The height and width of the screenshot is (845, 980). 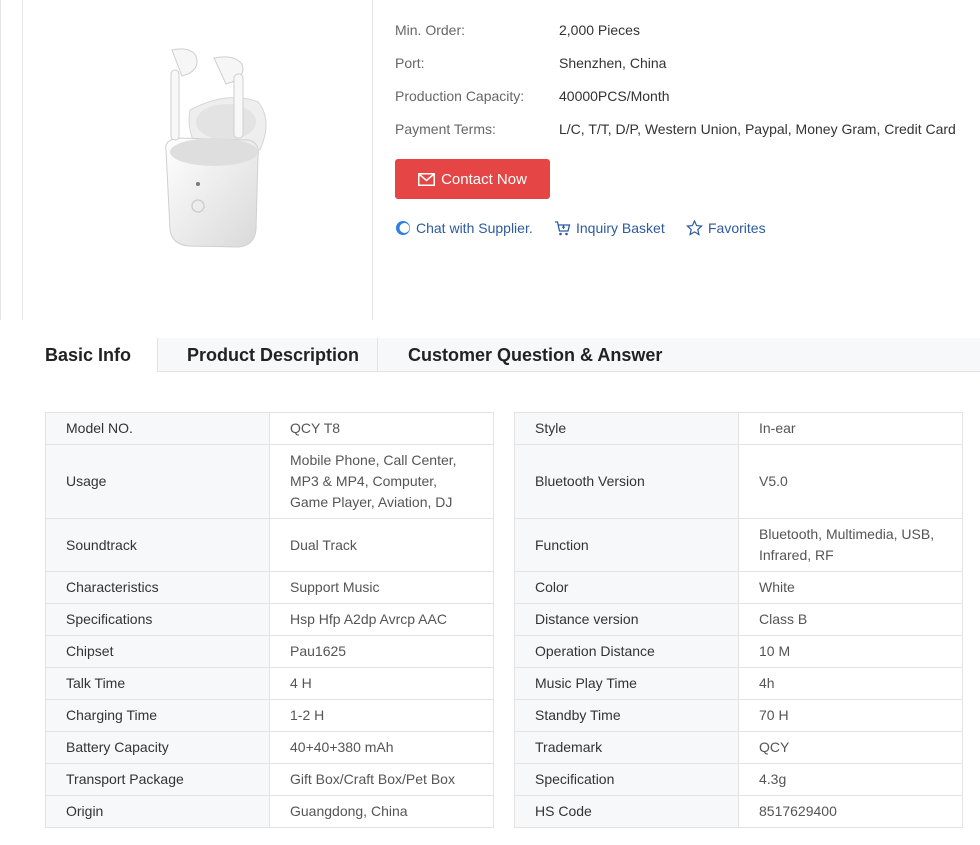 What do you see at coordinates (626, 811) in the screenshot?
I see `spec-key: HS Code` at bounding box center [626, 811].